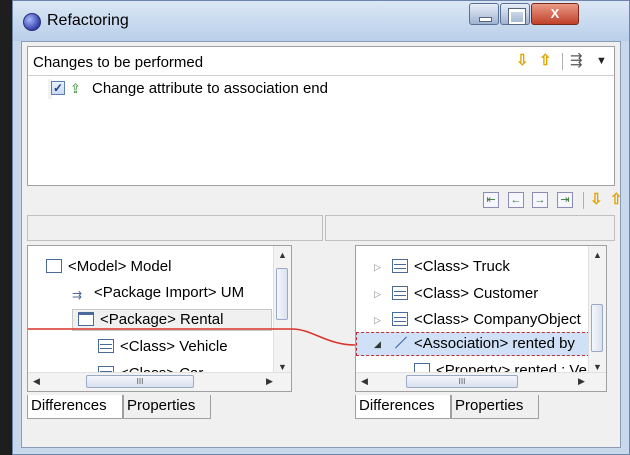 The width and height of the screenshot is (630, 455). I want to click on right-vertical-scrollbar: ▲ ▼, so click(597, 310).